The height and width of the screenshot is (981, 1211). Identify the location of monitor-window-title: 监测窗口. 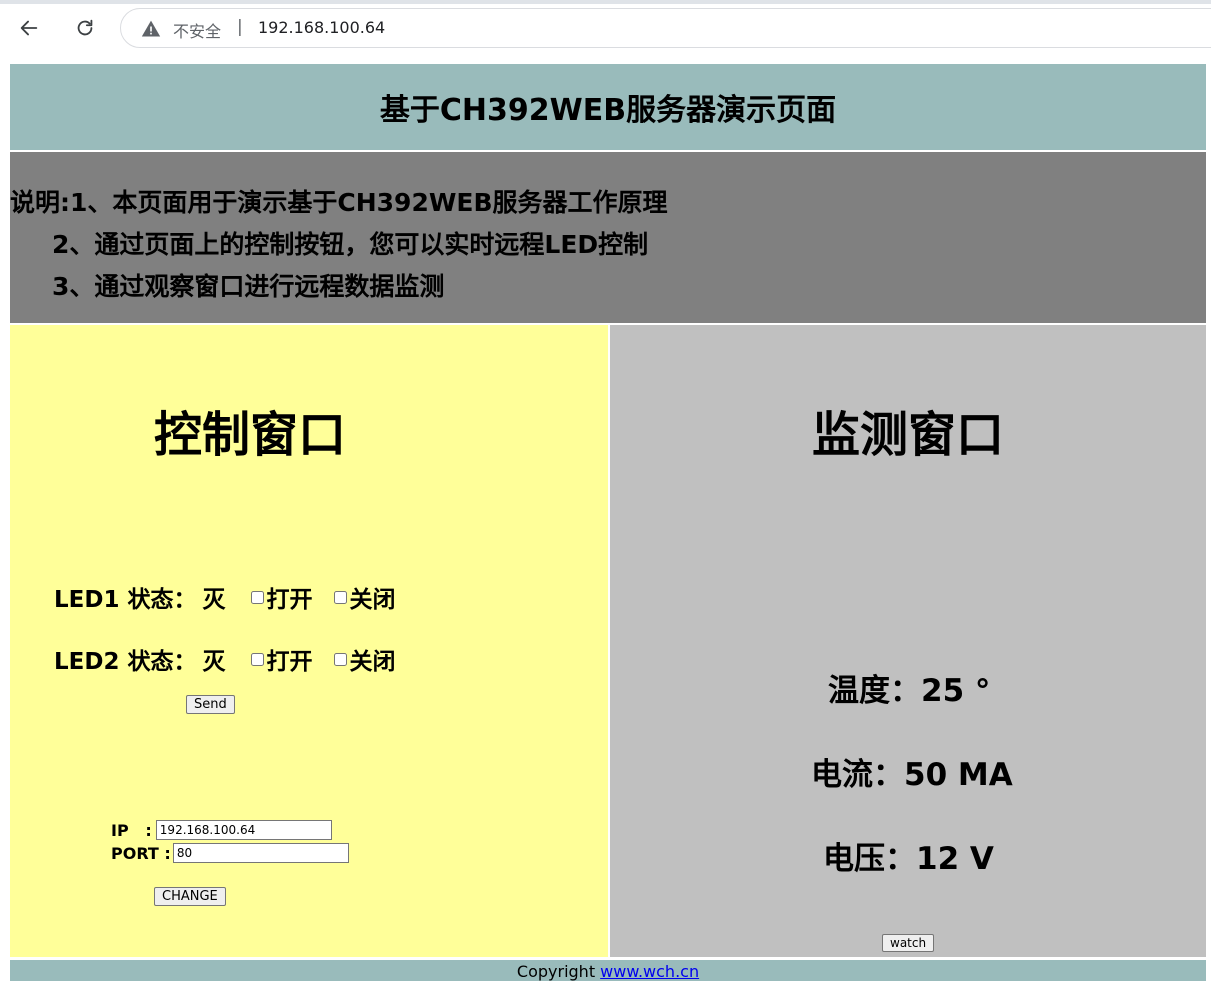
(908, 435).